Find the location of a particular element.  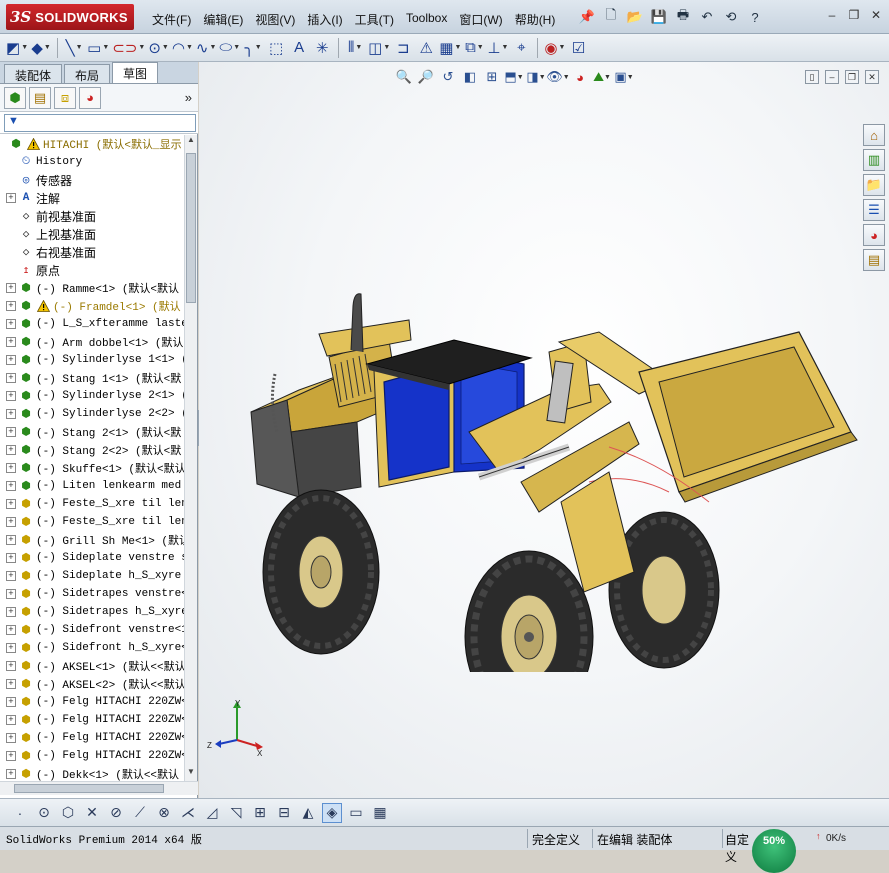

construction-icon: ⊗ is located at coordinates (164, 813).